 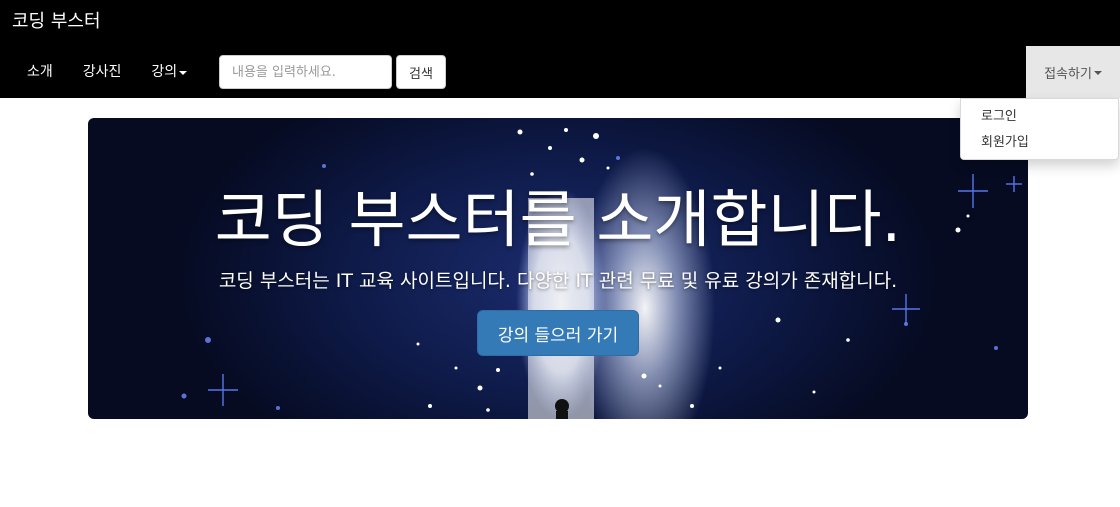 I want to click on go-to-lectures-button: 강의 들으러 가기, so click(x=558, y=333).